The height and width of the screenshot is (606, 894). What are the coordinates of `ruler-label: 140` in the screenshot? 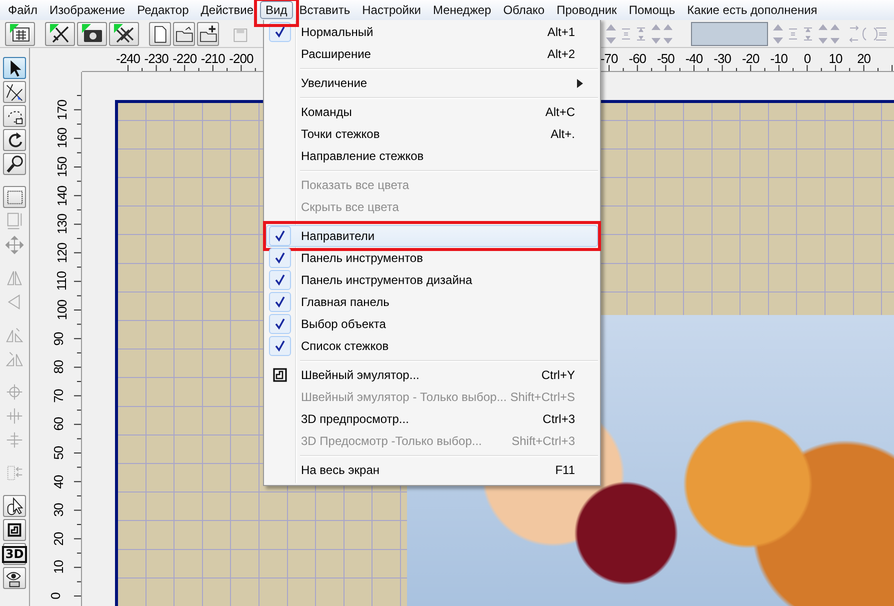 It's located at (62, 196).